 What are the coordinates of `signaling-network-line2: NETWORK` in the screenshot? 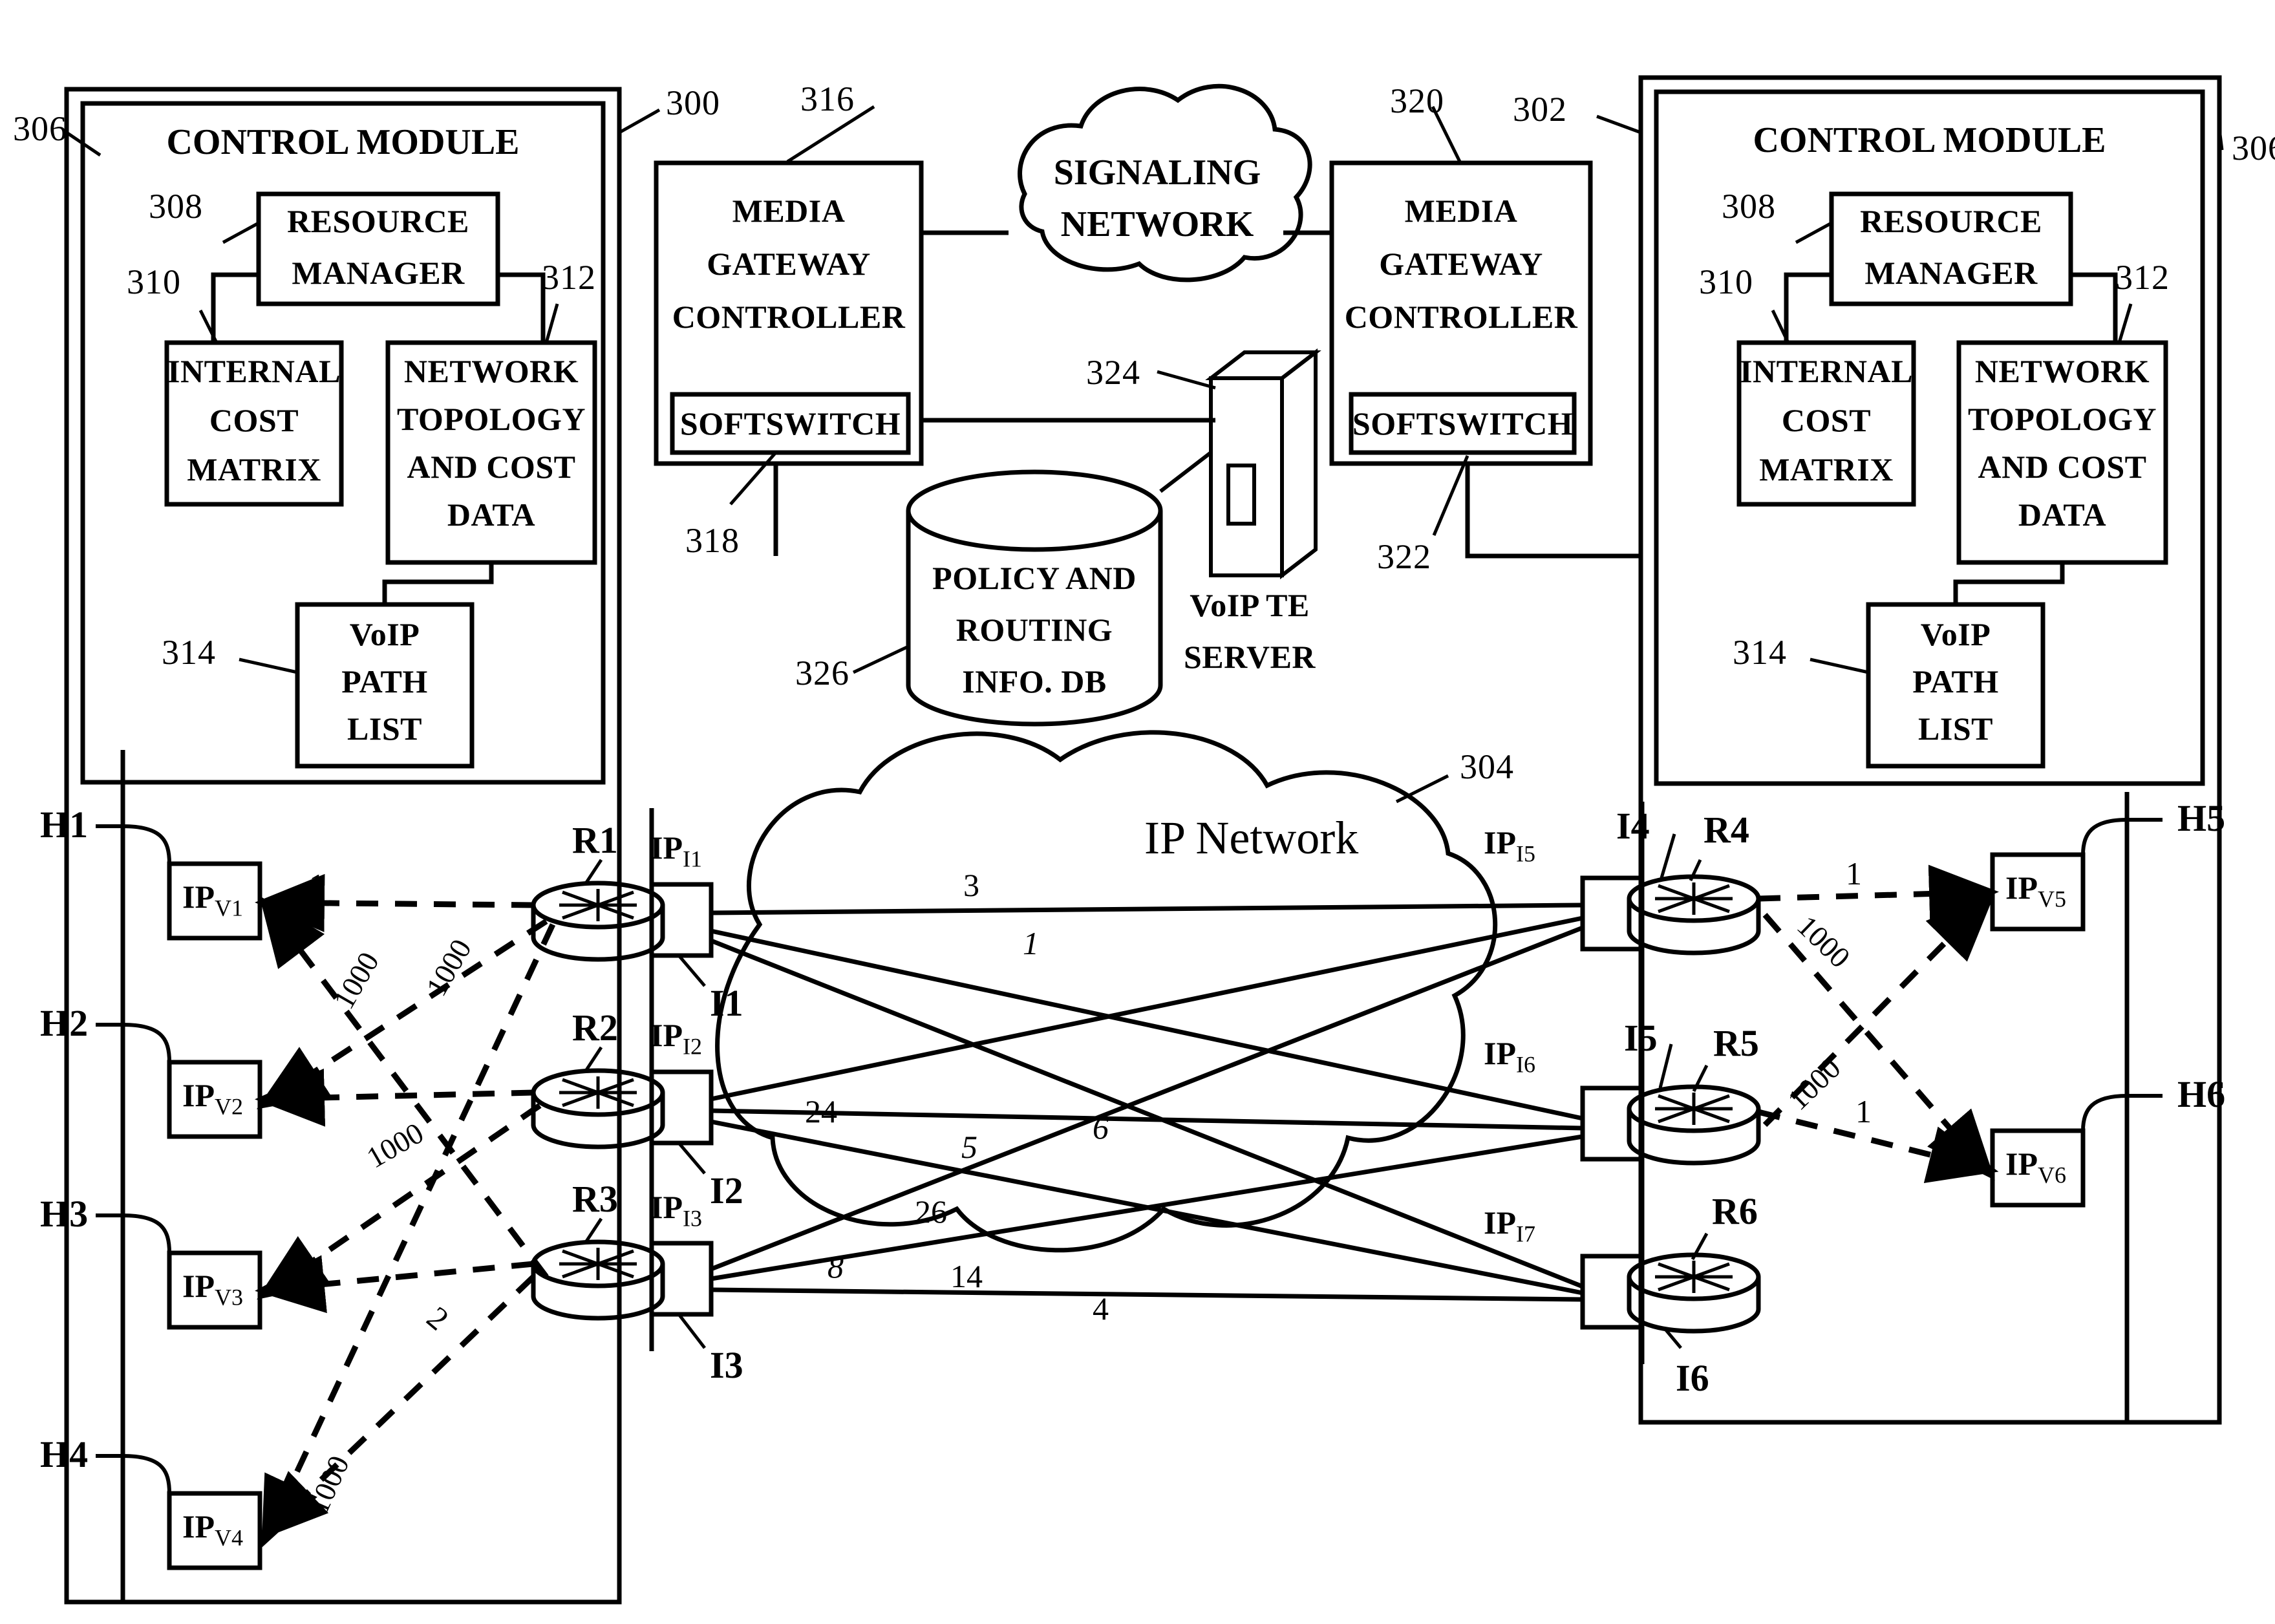 It's located at (1157, 224).